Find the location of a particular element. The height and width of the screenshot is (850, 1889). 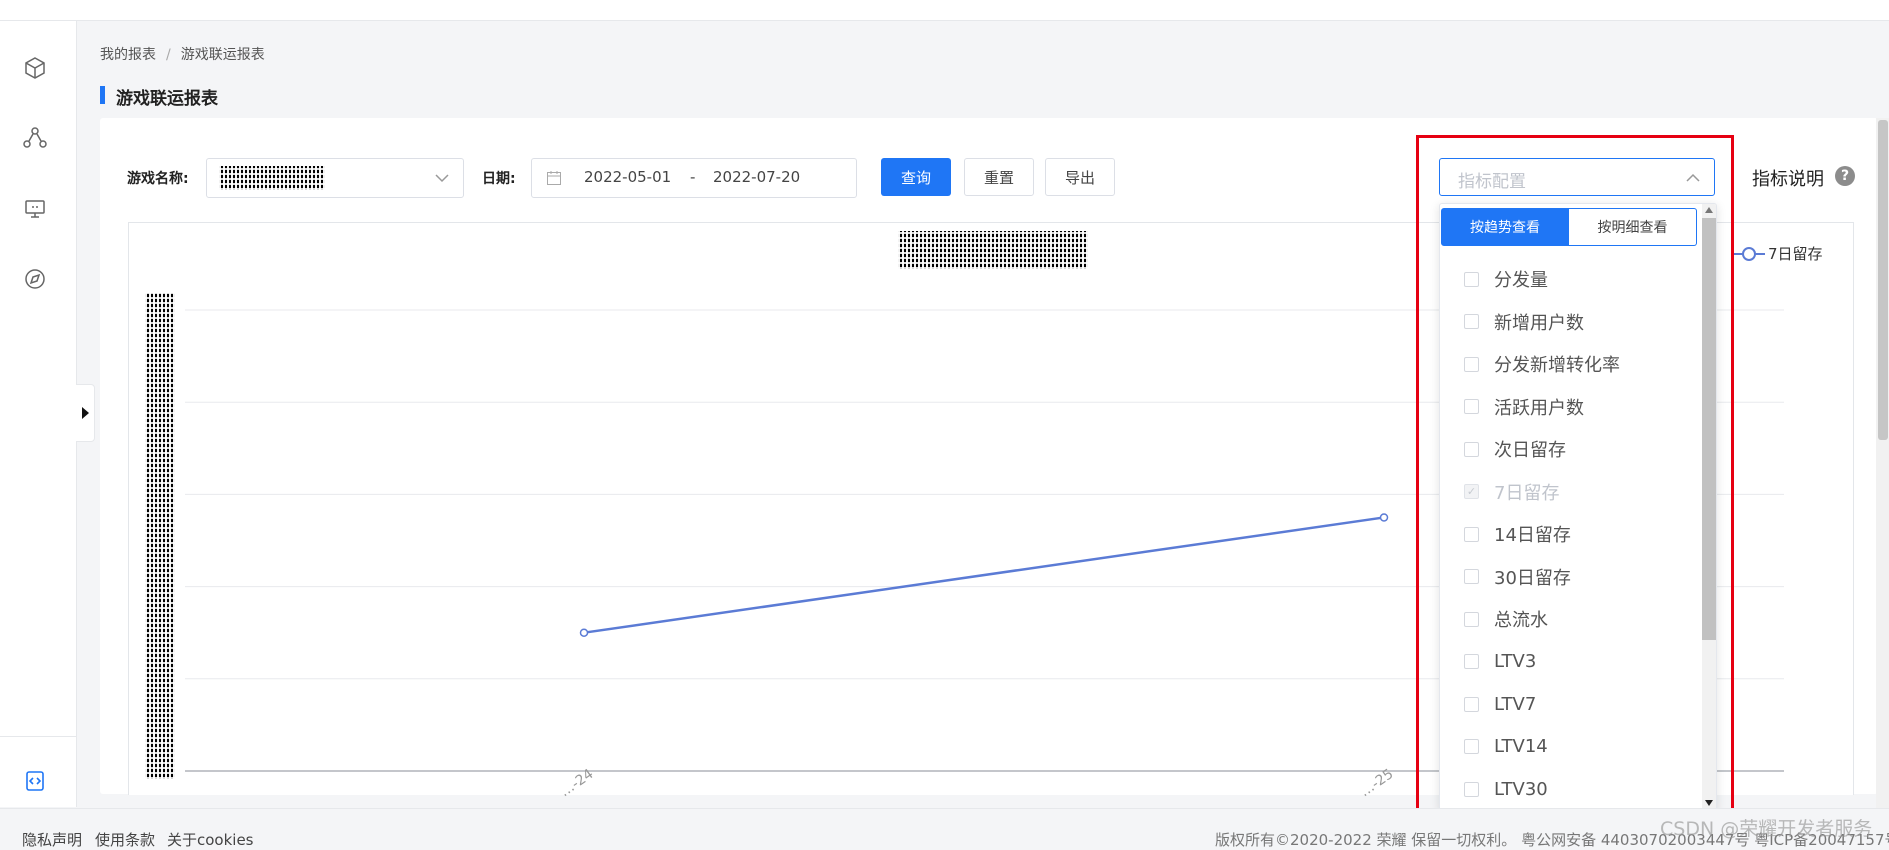

question-circle-icon: ? is located at coordinates (1845, 176).